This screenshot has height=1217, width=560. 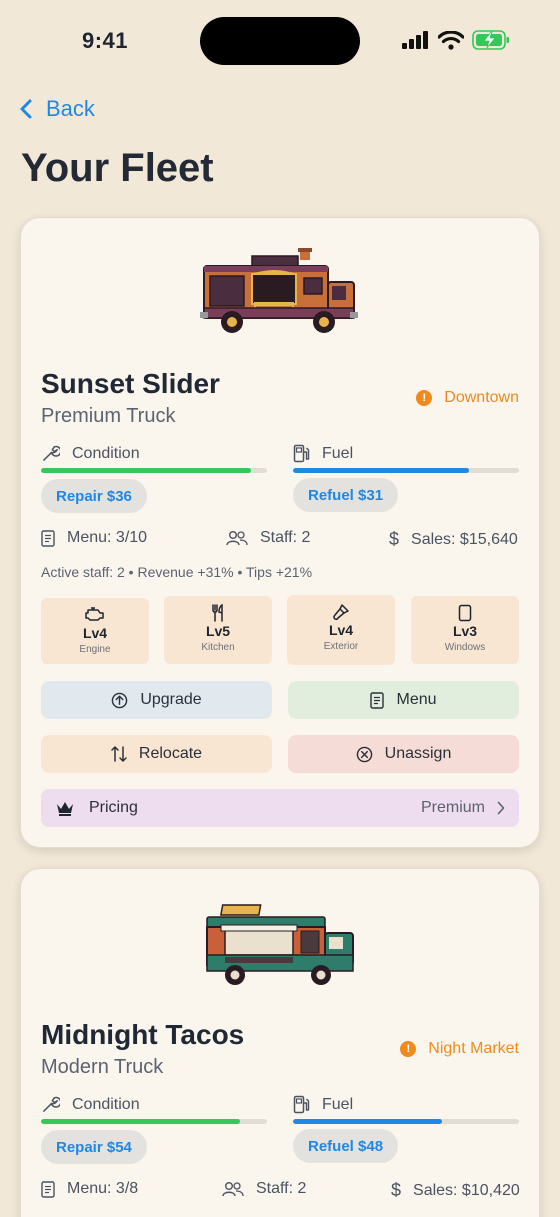 What do you see at coordinates (415, 40) in the screenshot?
I see `signal-icon` at bounding box center [415, 40].